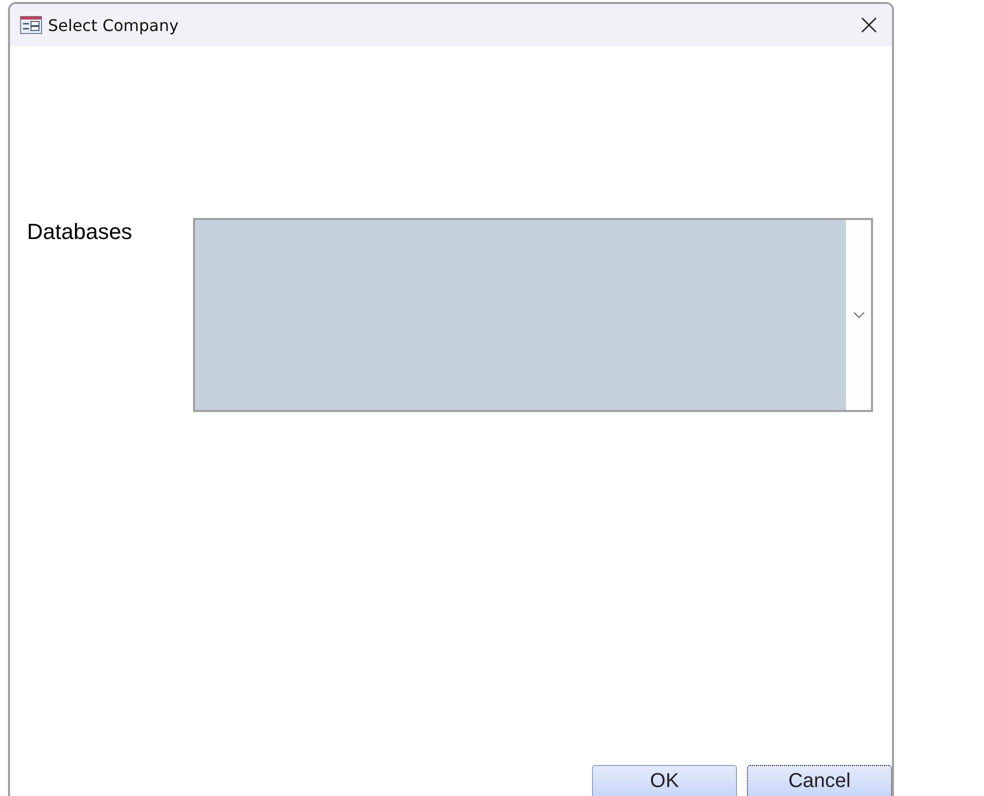  What do you see at coordinates (113, 25) in the screenshot?
I see `window-title: Select Company` at bounding box center [113, 25].